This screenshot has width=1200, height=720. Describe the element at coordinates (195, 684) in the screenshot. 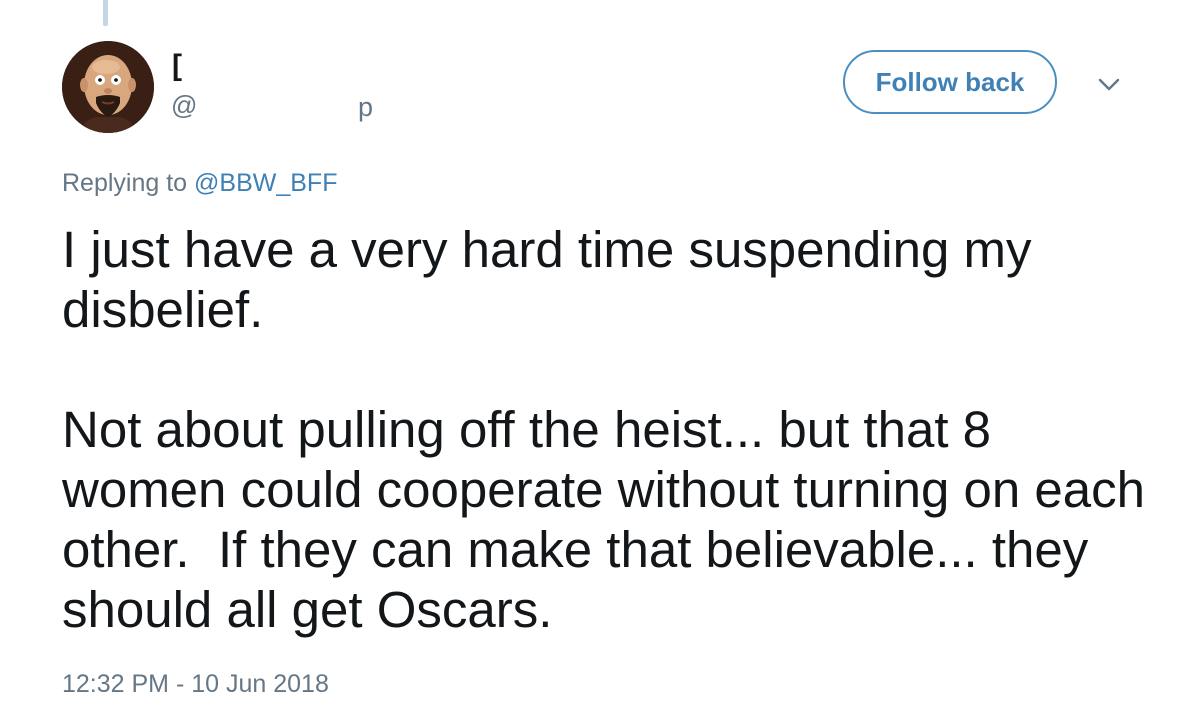

I see `tweet-timestamp: 12:32 PM - 10 Jun 2018` at that location.